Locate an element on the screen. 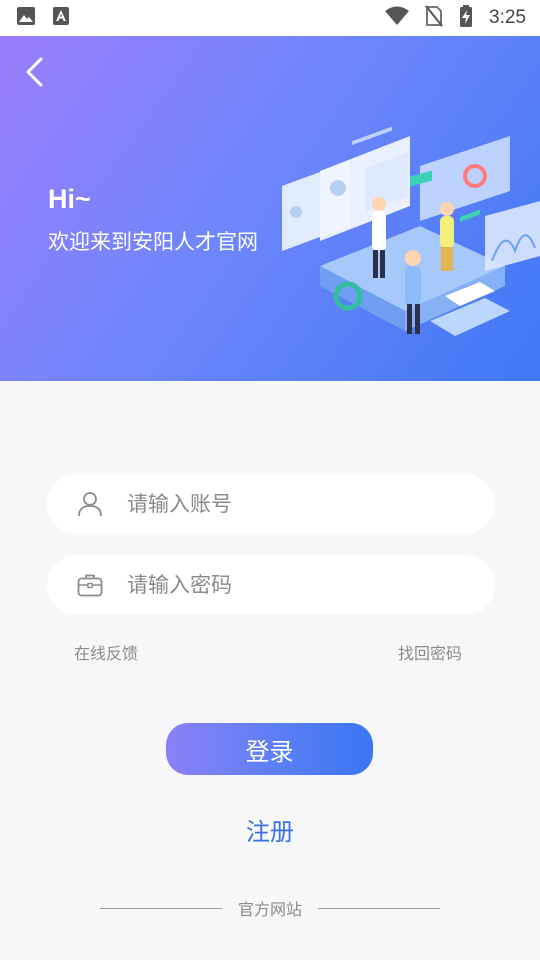 The height and width of the screenshot is (960, 540). battery-charging-icon is located at coordinates (466, 18).